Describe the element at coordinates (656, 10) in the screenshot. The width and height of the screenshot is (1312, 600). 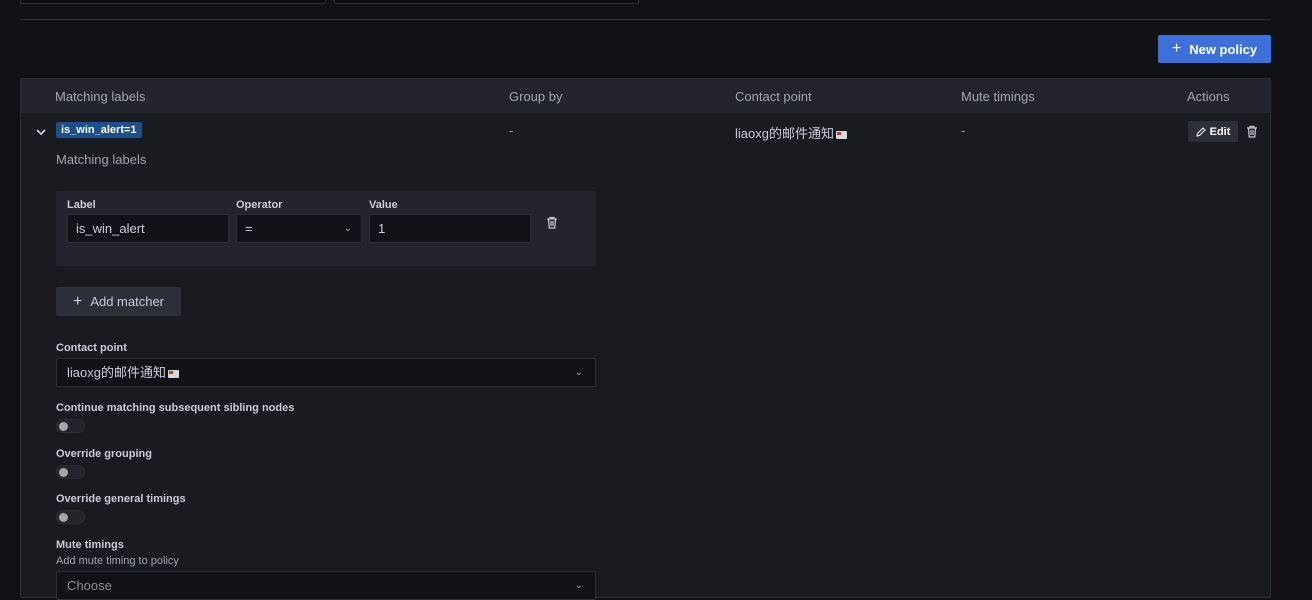
I see `top-filter-bar` at that location.